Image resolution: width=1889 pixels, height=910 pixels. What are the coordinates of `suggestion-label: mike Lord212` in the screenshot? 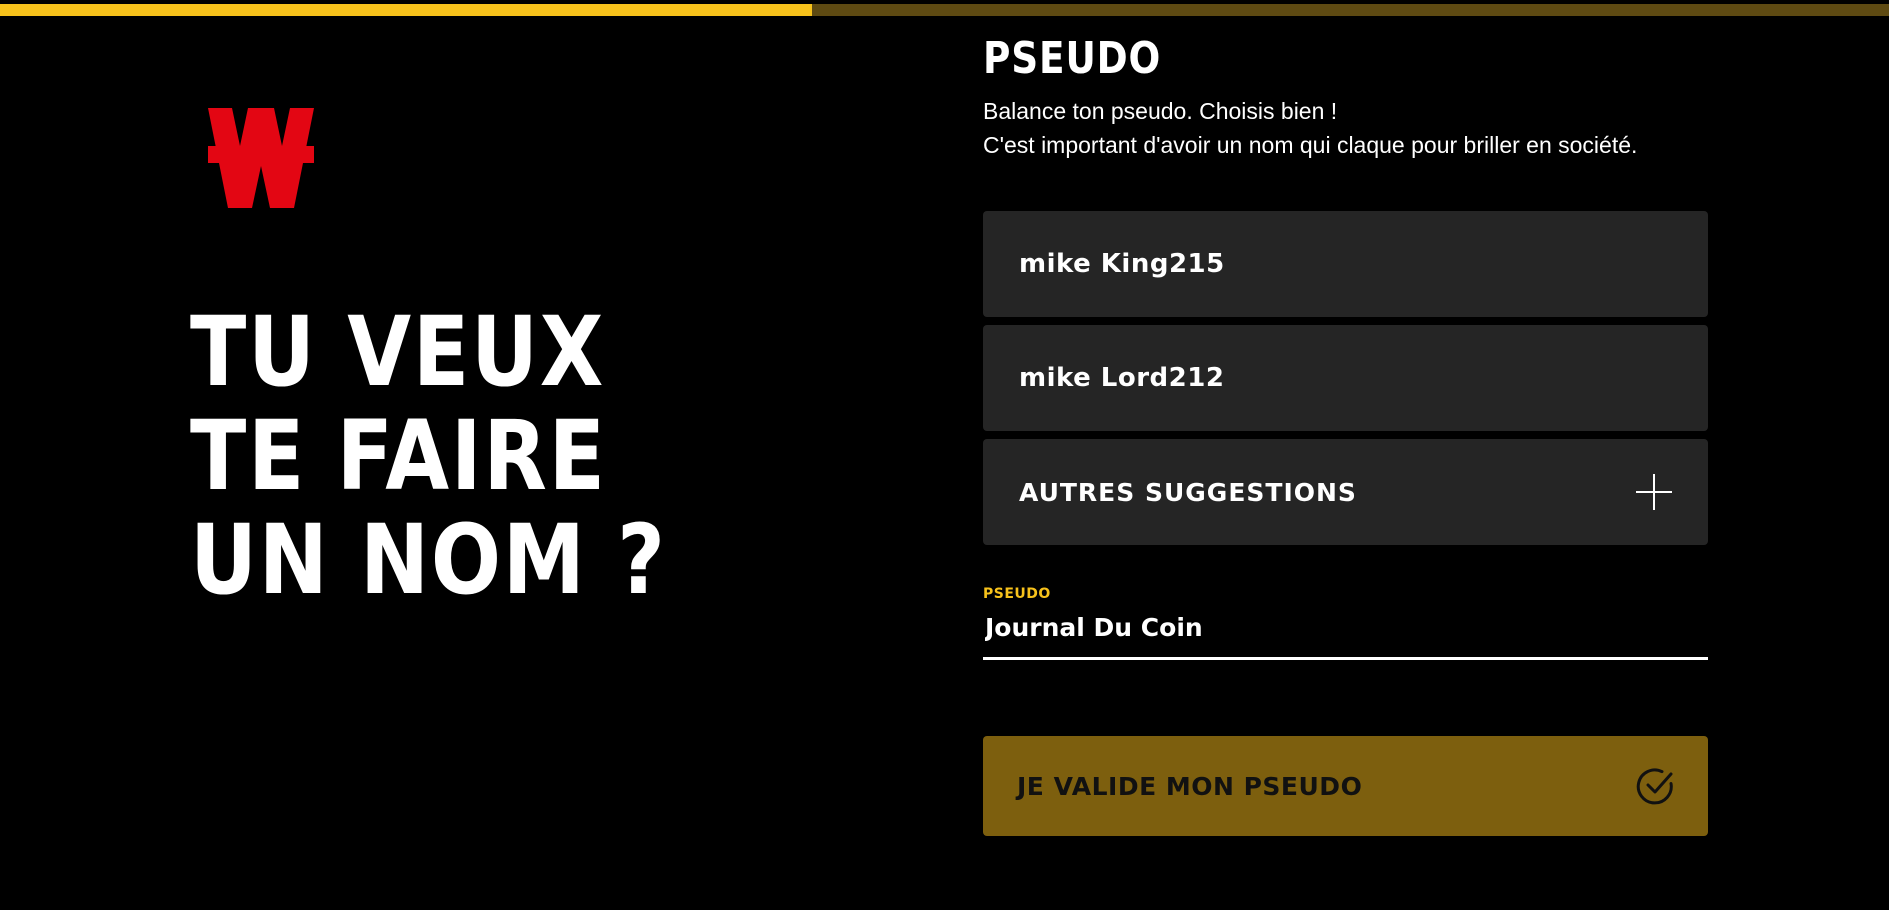 It's located at (1122, 378).